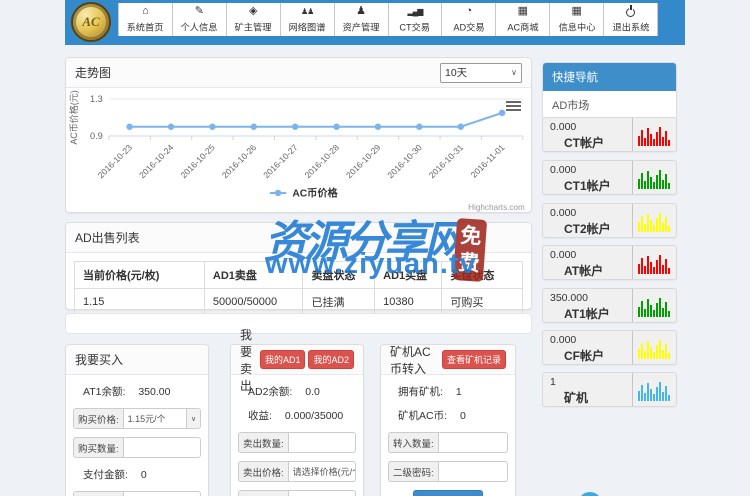 The height and width of the screenshot is (496, 750). Describe the element at coordinates (315, 193) in the screenshot. I see `svg-text: AC币价格` at that location.